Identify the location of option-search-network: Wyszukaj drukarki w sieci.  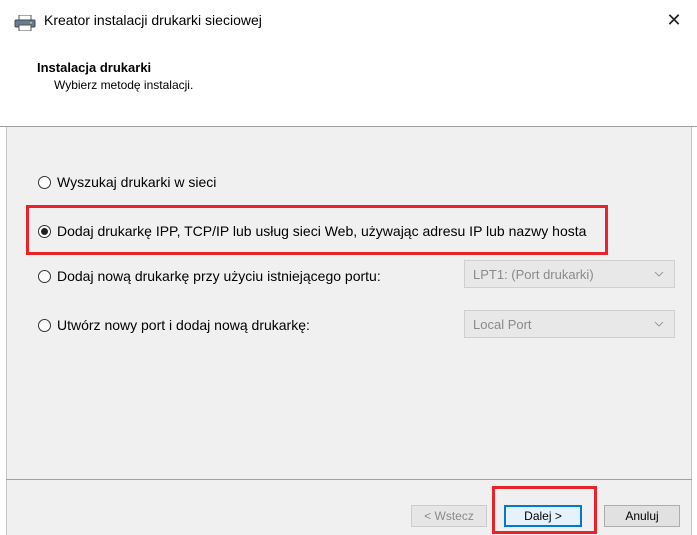
(127, 182).